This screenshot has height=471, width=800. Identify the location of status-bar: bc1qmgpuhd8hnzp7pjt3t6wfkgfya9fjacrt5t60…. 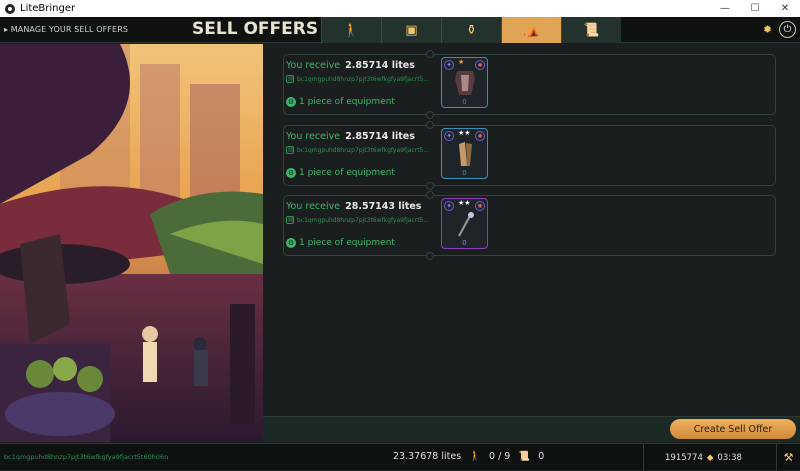
(400, 457).